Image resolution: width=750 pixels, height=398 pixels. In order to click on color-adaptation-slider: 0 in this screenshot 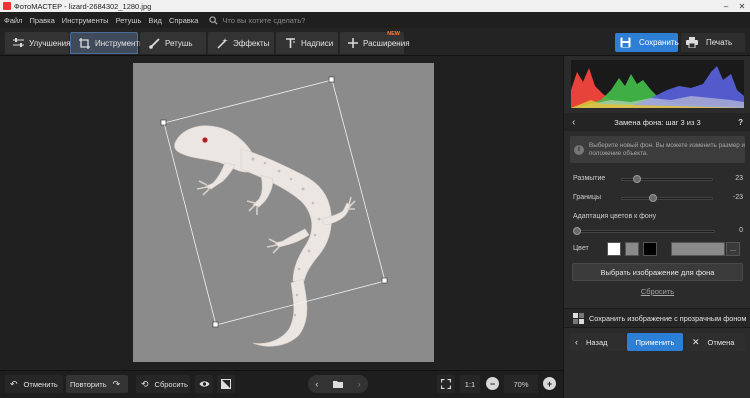, I will do `click(658, 232)`.